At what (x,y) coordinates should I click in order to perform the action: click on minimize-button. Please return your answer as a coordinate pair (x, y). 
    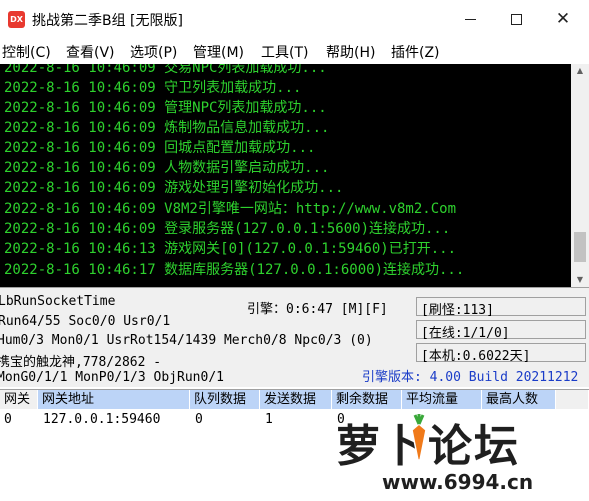
    Looking at the image, I should click on (470, 19).